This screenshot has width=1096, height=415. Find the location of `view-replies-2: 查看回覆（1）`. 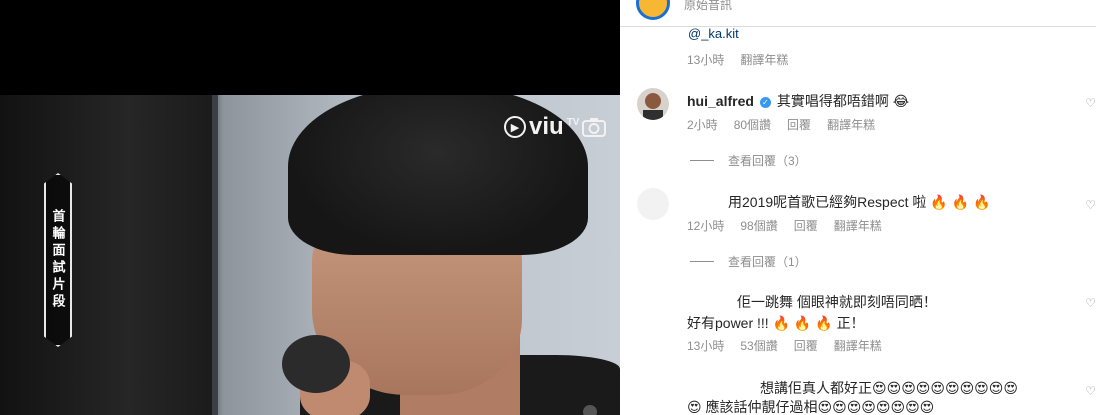

view-replies-2: 查看回覆（1） is located at coordinates (748, 261).